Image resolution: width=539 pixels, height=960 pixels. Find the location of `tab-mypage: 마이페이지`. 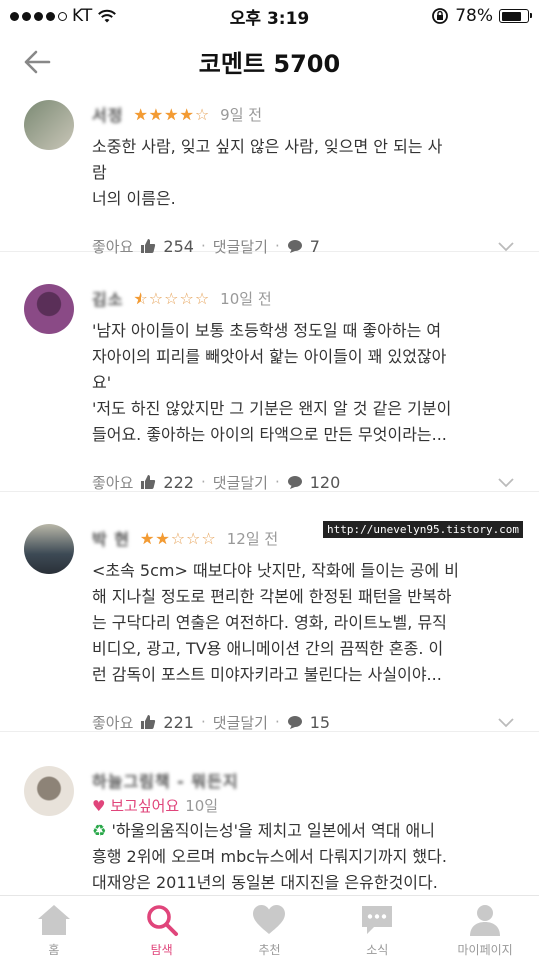

tab-mypage: 마이페이지 is located at coordinates (485, 928).